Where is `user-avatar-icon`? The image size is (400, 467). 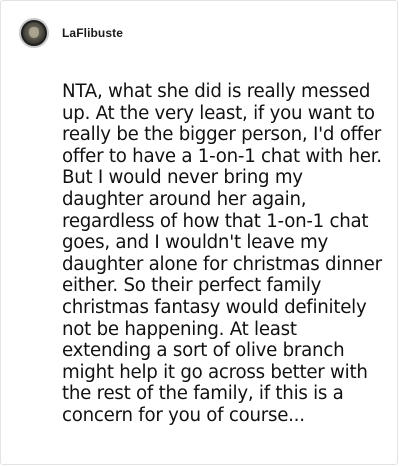 user-avatar-icon is located at coordinates (34, 33).